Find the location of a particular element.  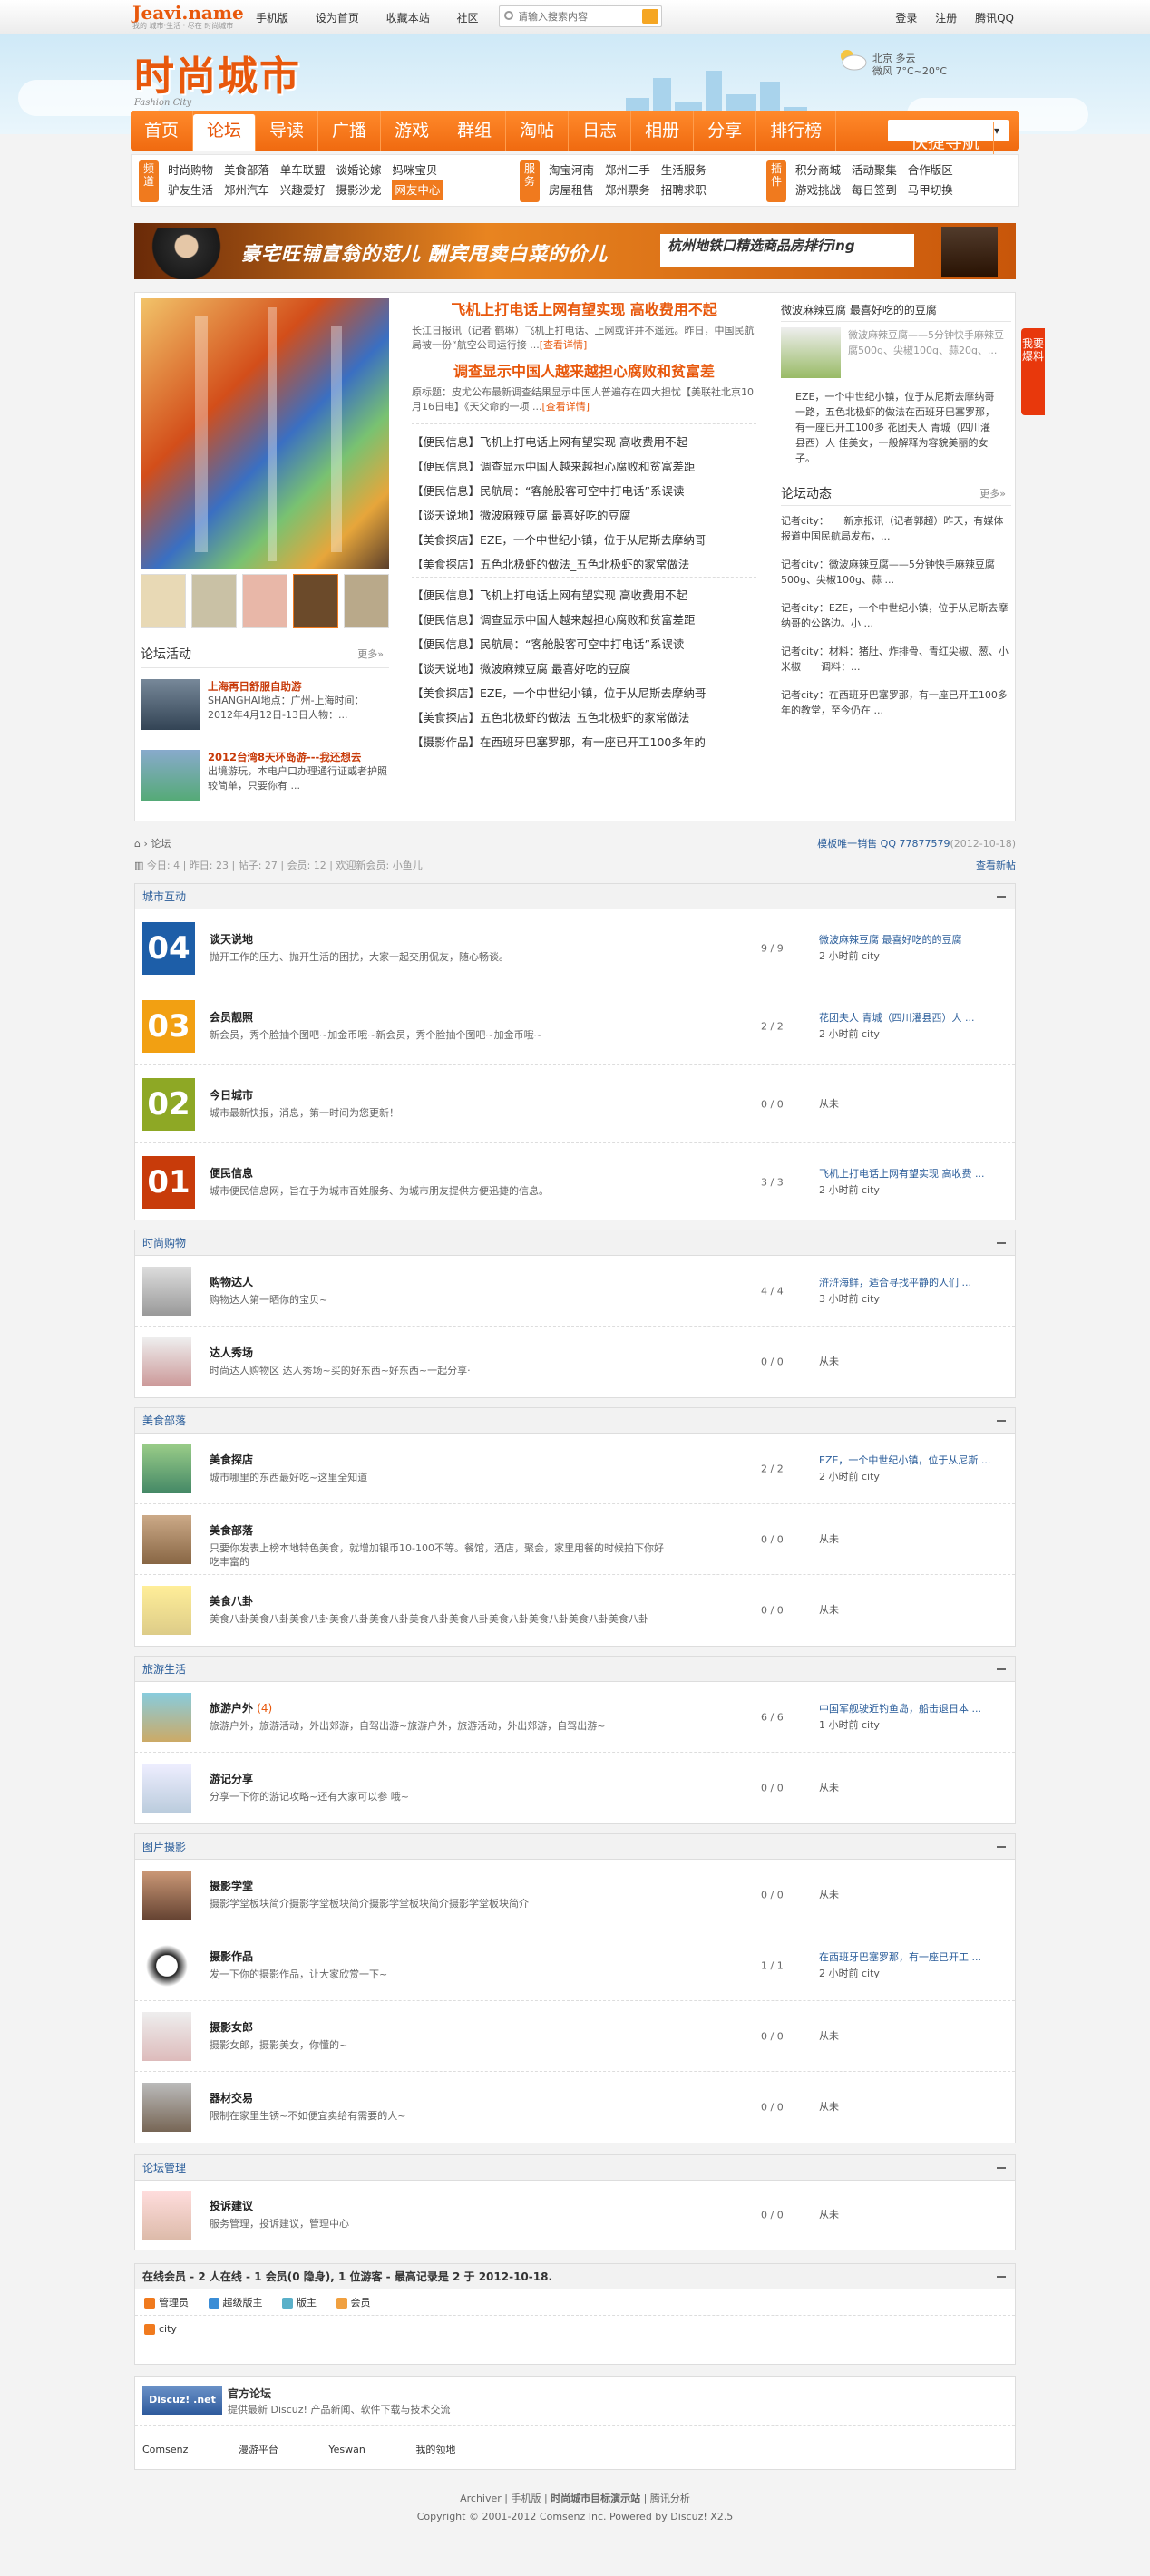

nav-item-broadcast: 广播 is located at coordinates (350, 131).